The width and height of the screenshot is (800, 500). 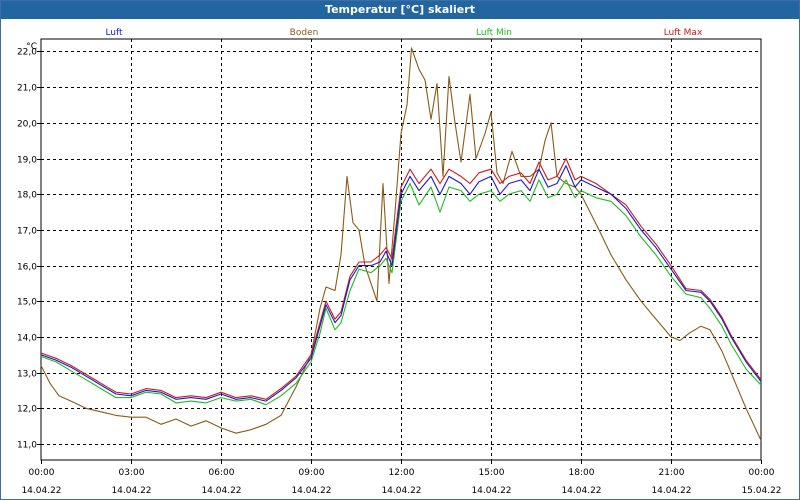 What do you see at coordinates (27, 125) in the screenshot?
I see `y-tick-label: 20,0` at bounding box center [27, 125].